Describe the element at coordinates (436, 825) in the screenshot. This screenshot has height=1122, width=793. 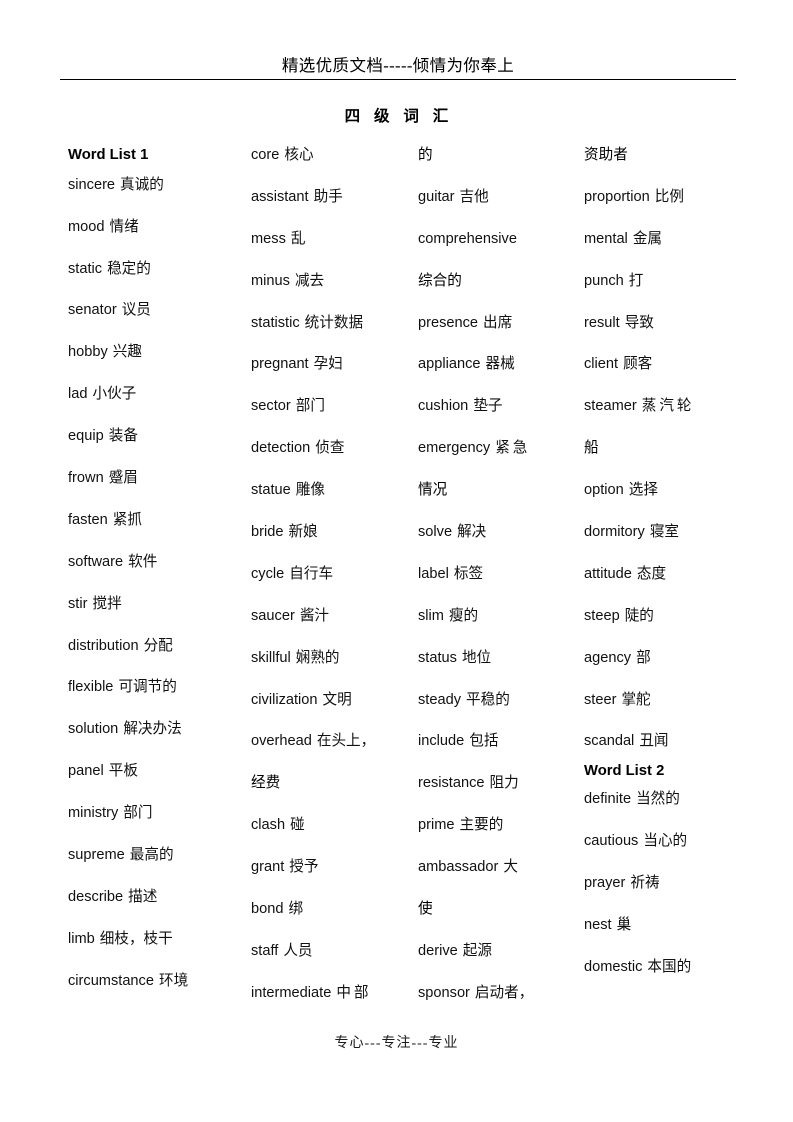
I see `entry-word: prime` at that location.